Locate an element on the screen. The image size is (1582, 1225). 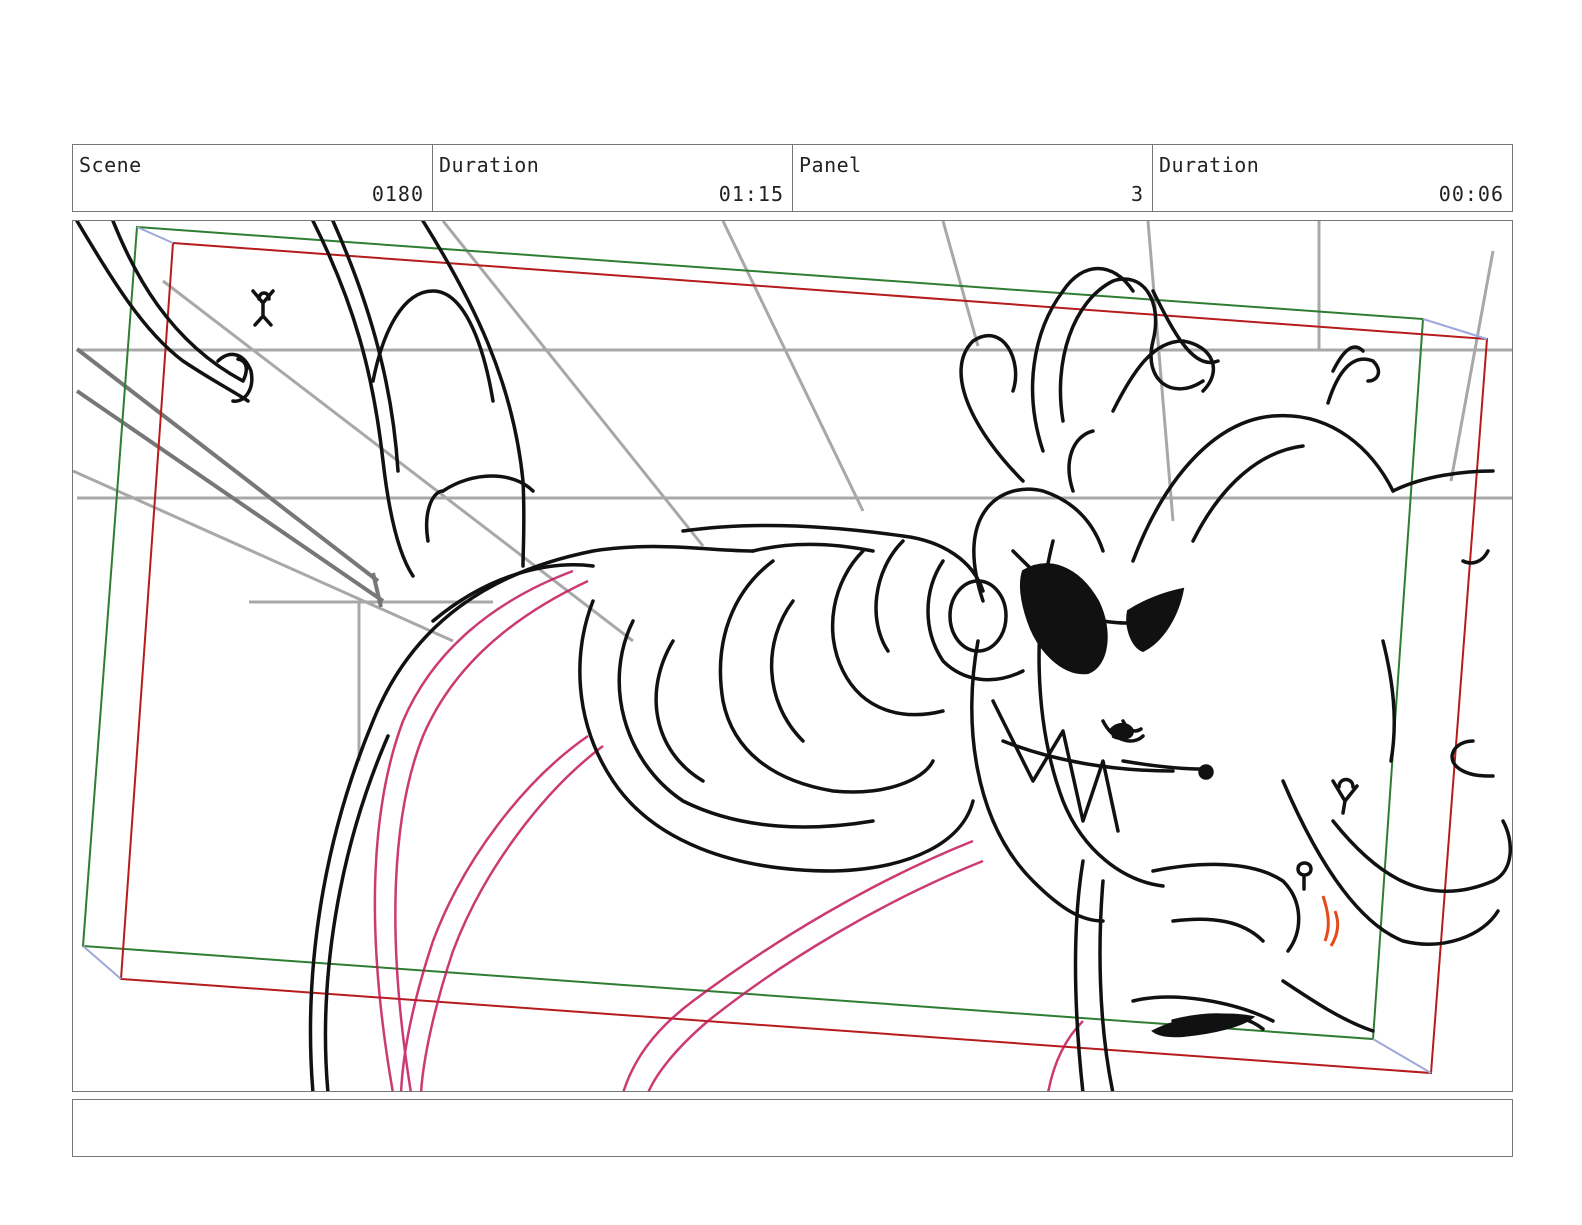
scene-cell: Scene 0180 is located at coordinates (253, 178).